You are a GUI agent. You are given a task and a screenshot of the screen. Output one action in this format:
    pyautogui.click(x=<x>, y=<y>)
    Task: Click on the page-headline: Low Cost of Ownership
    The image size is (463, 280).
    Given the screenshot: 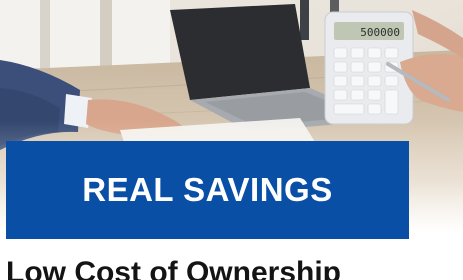 What is the action you would take?
    pyautogui.click(x=173, y=268)
    